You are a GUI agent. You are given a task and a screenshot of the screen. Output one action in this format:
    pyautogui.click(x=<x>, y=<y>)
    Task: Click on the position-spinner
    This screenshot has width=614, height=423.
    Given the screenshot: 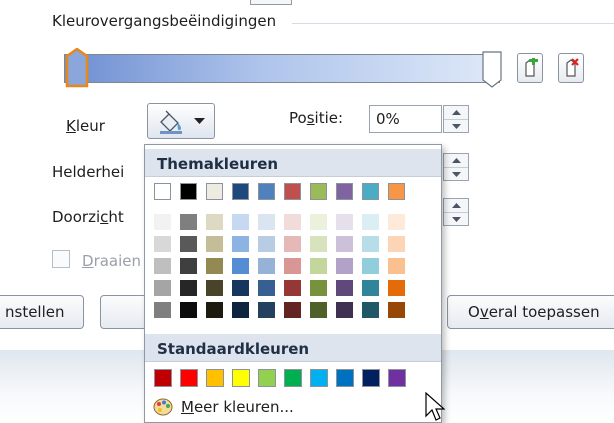 What is the action you would take?
    pyautogui.click(x=456, y=119)
    